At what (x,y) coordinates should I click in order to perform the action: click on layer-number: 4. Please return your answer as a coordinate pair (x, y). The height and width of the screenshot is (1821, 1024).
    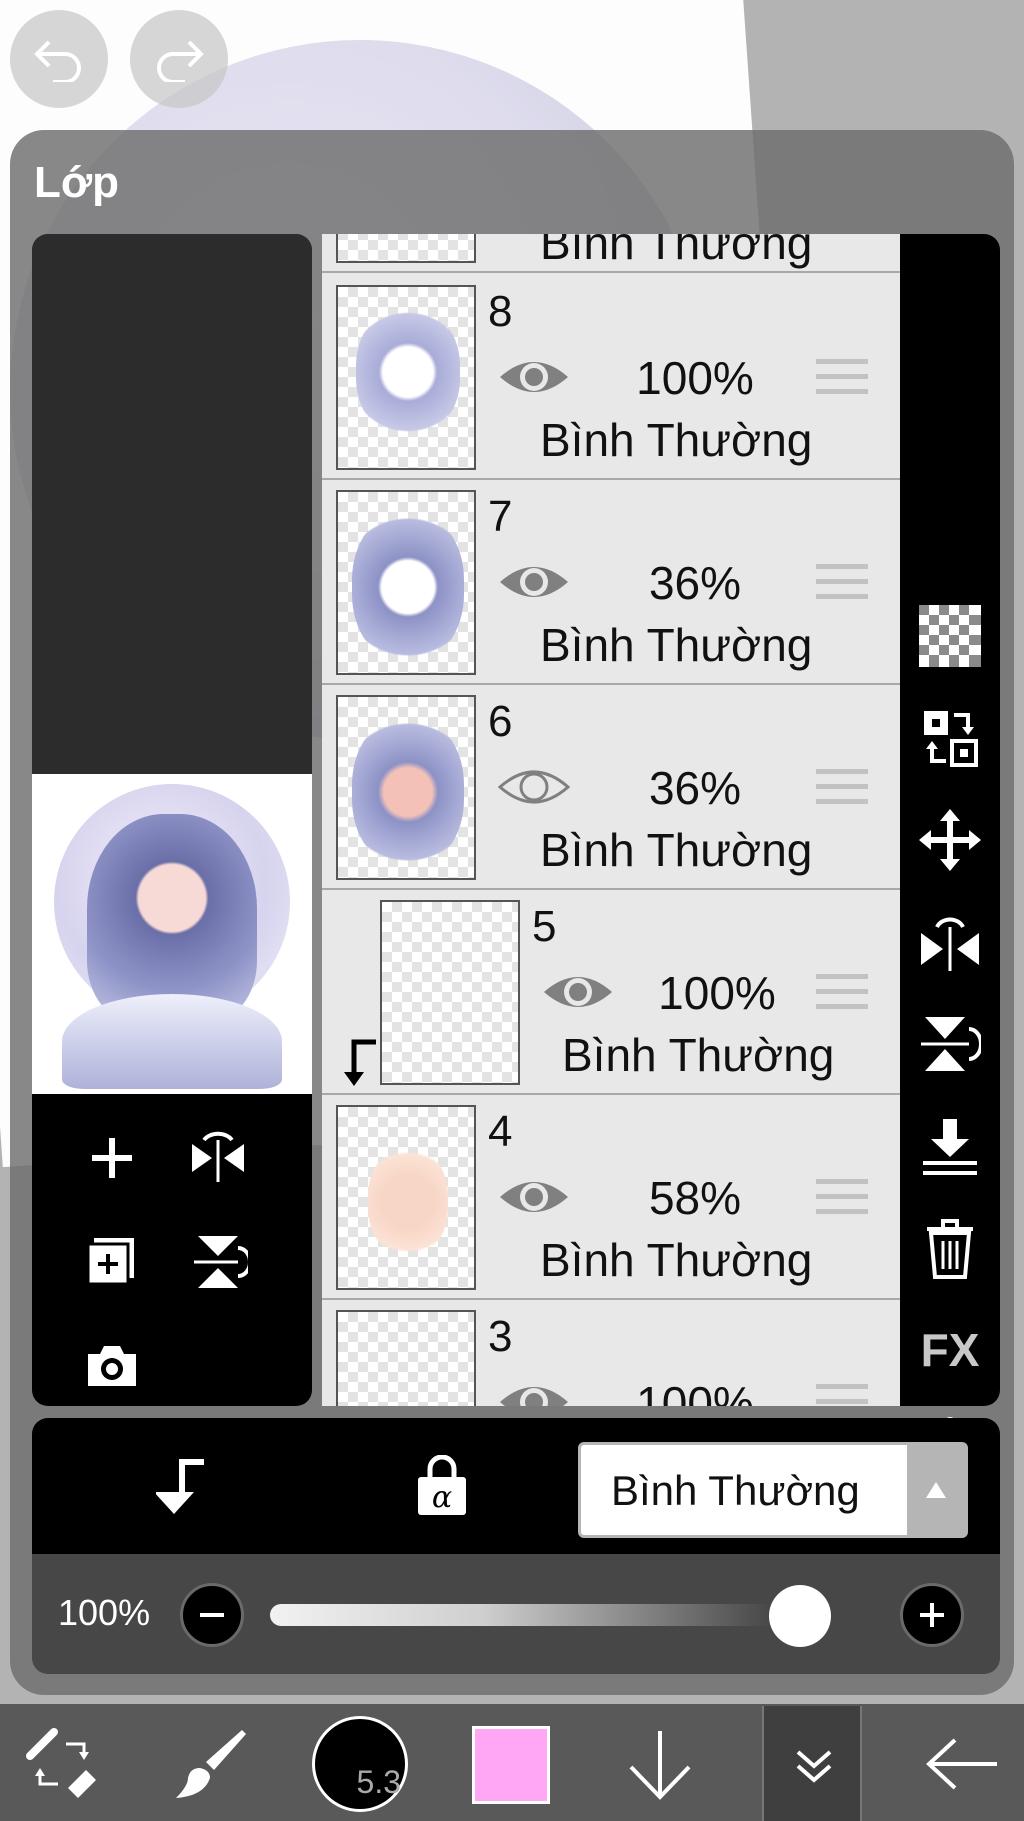
    Looking at the image, I should click on (500, 1131).